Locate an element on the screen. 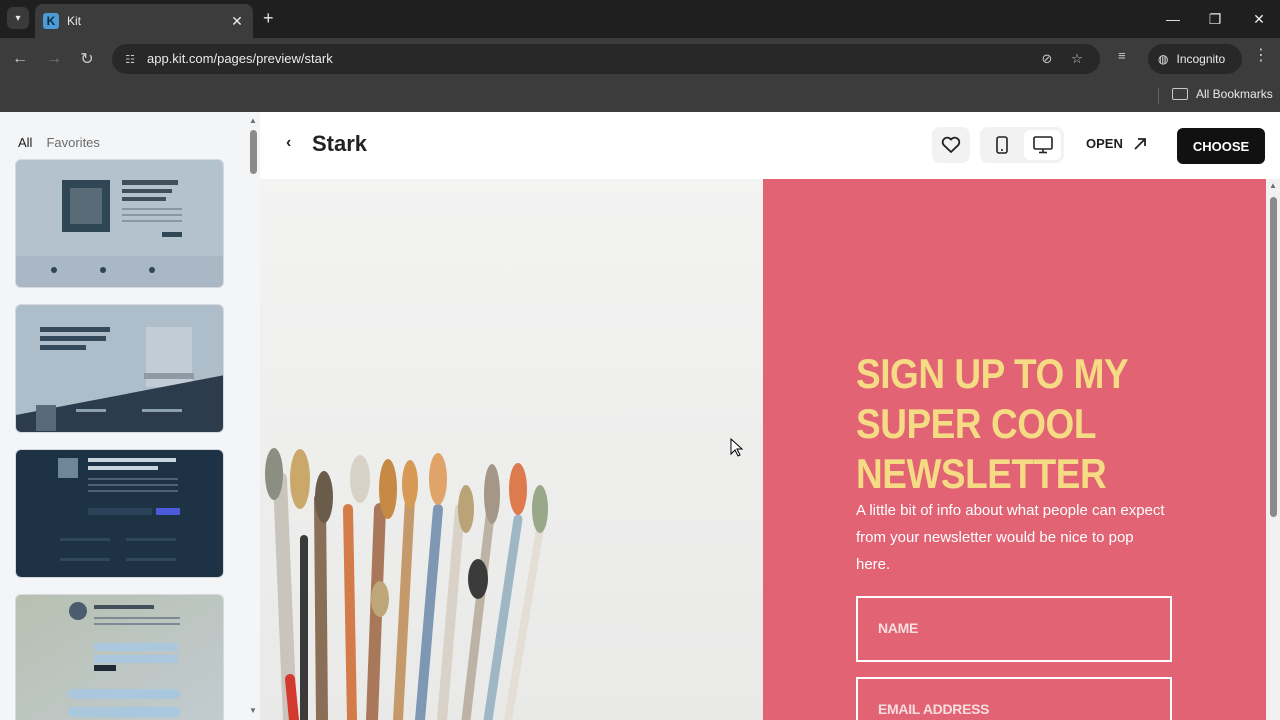 This screenshot has width=1280, height=720. menu-kebab-icon: ⋮ is located at coordinates (1261, 55).